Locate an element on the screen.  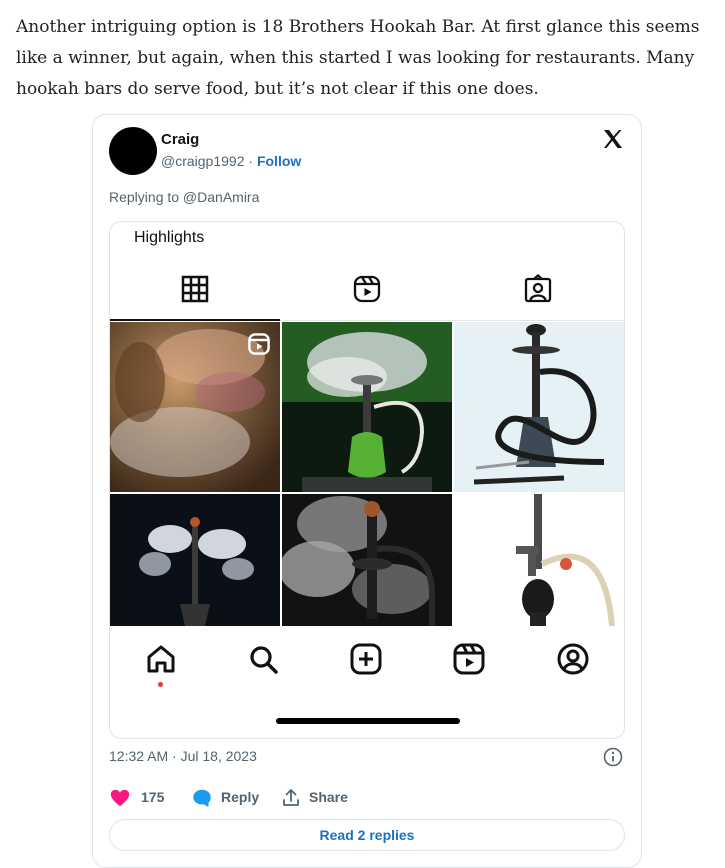
photo-tile-party is located at coordinates (195, 407).